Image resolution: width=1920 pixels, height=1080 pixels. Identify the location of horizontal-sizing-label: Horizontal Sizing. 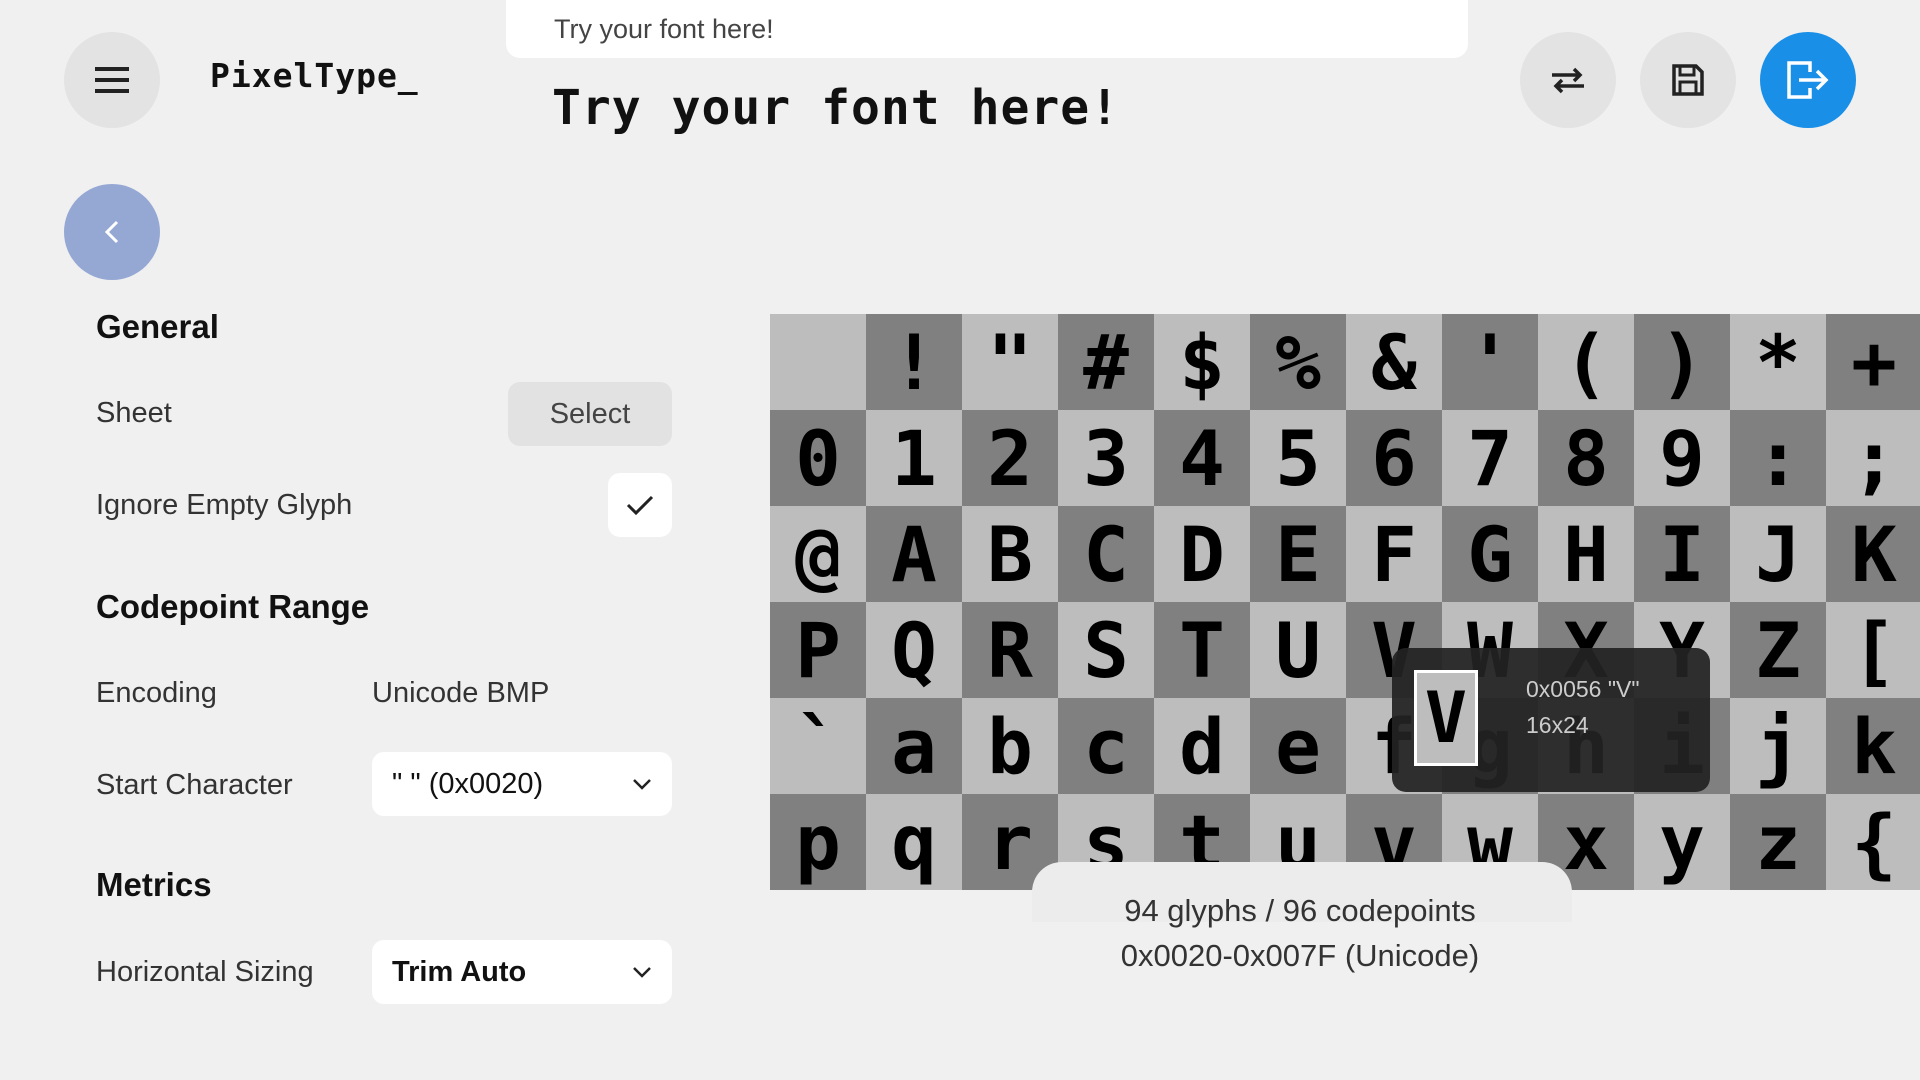
(205, 972).